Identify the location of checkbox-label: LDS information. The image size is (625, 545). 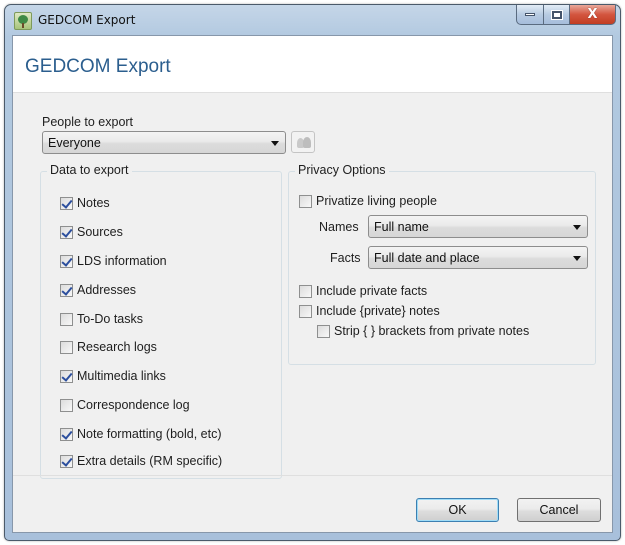
(122, 261).